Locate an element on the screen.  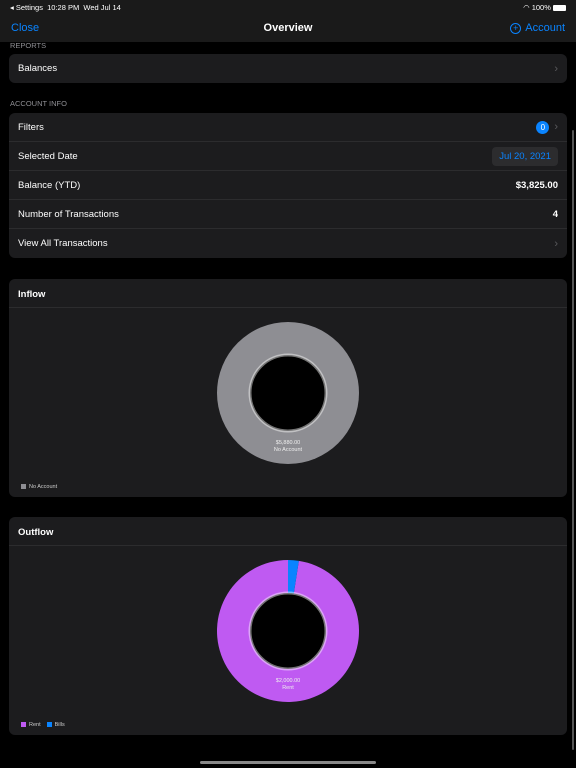
transactions-label: Number of Transactions is located at coordinates (68, 214).